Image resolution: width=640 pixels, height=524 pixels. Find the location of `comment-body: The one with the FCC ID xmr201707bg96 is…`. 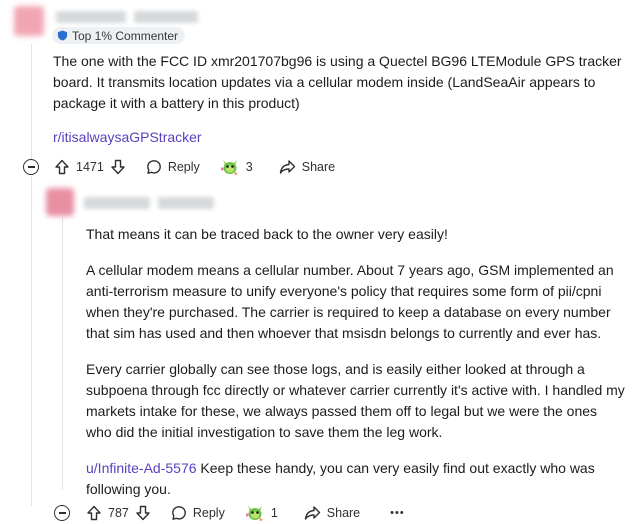

comment-body: The one with the FCC ID xmr201707bg96 is… is located at coordinates (338, 82).